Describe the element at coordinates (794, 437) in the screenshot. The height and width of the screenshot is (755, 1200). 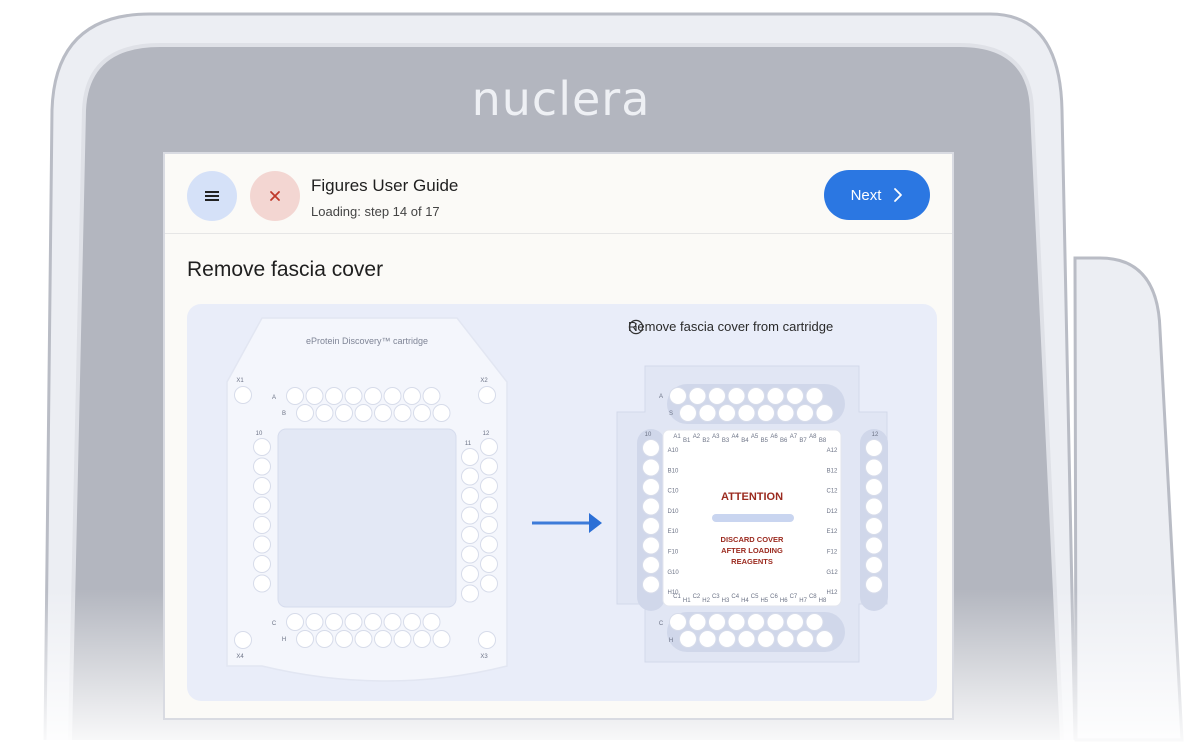
I see `well-label: A7` at that location.